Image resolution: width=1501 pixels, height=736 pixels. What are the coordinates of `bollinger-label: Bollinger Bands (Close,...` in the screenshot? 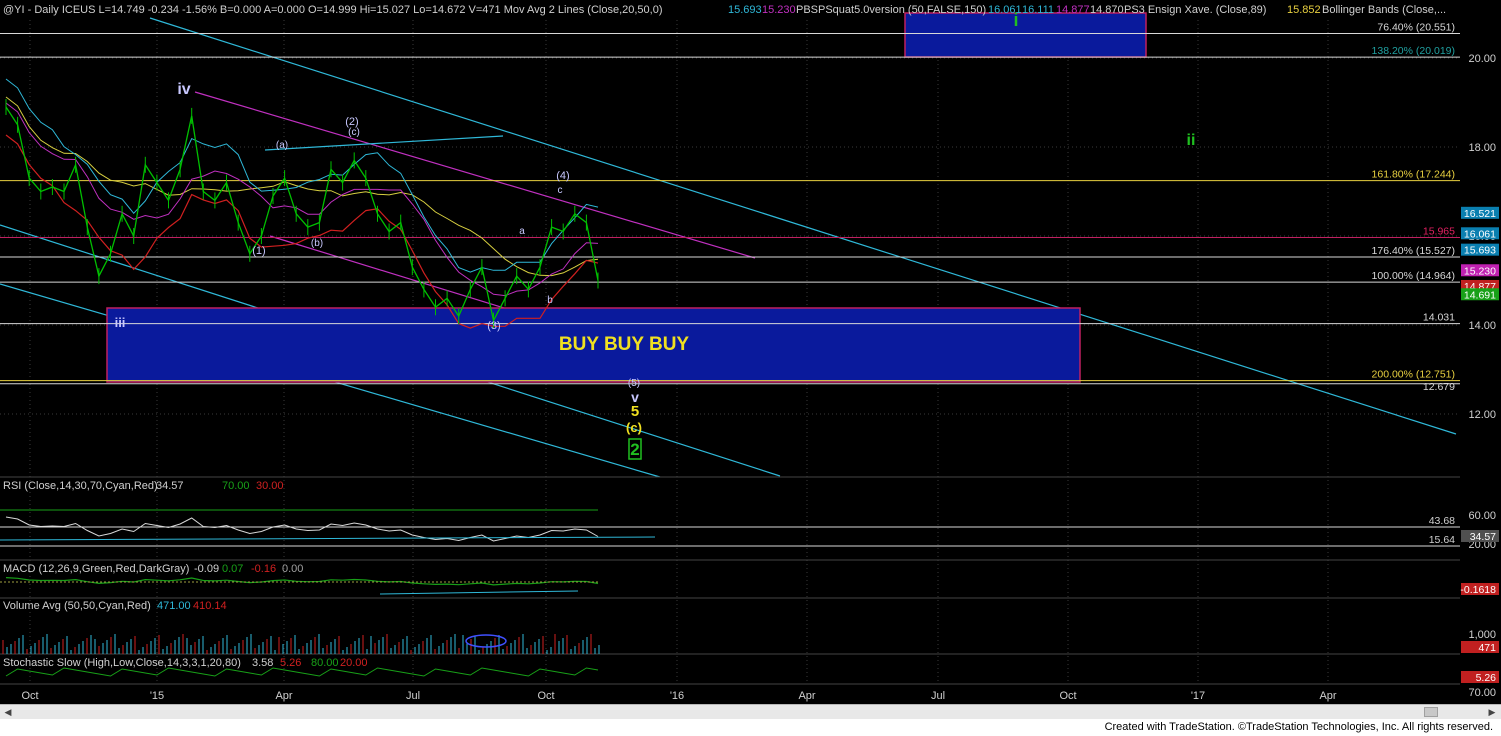 It's located at (1384, 10).